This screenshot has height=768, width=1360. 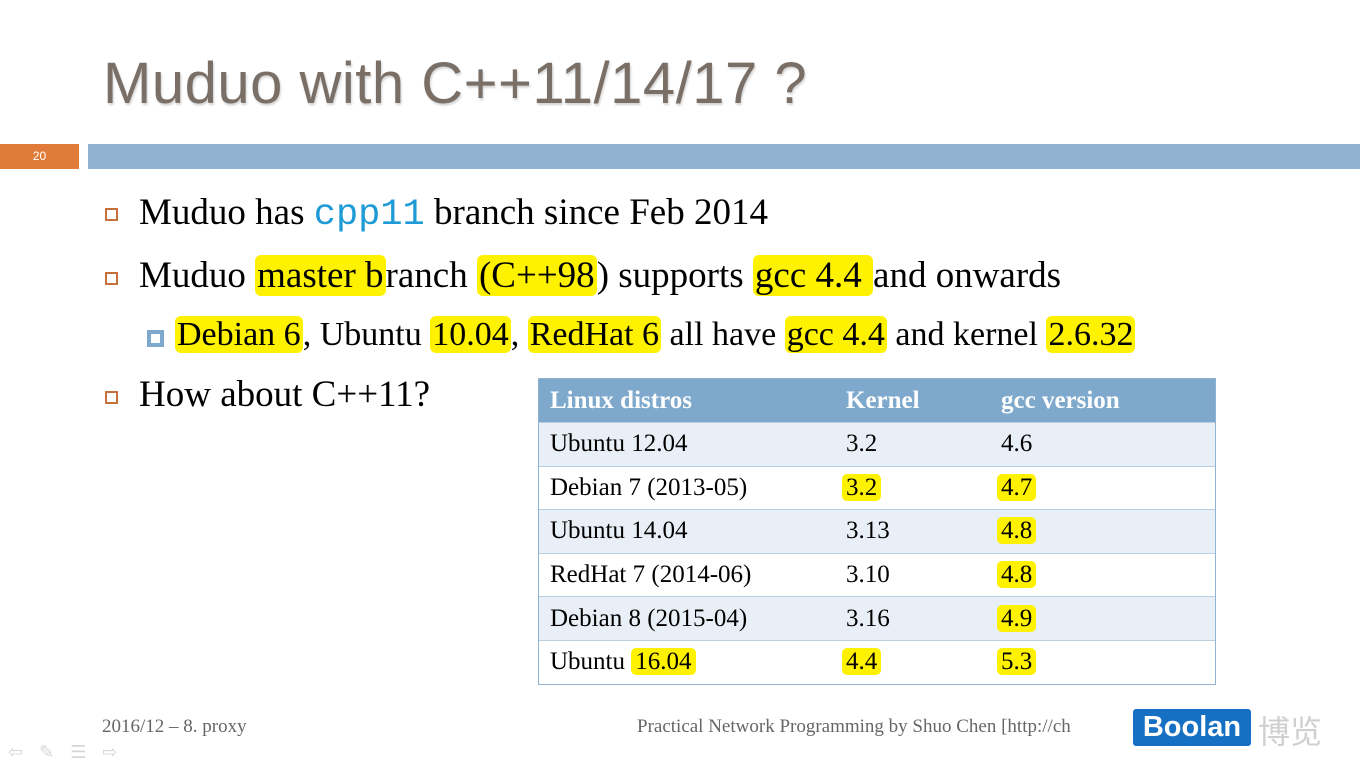 What do you see at coordinates (862, 662) in the screenshot?
I see `cell-kernel: 4.4` at bounding box center [862, 662].